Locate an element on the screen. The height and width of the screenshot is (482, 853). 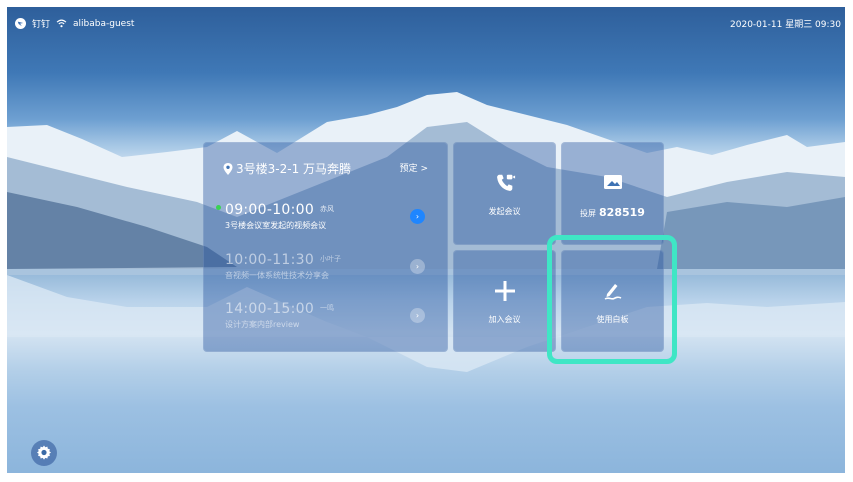
screen-cast-info: 投屏 828519 is located at coordinates (612, 212).